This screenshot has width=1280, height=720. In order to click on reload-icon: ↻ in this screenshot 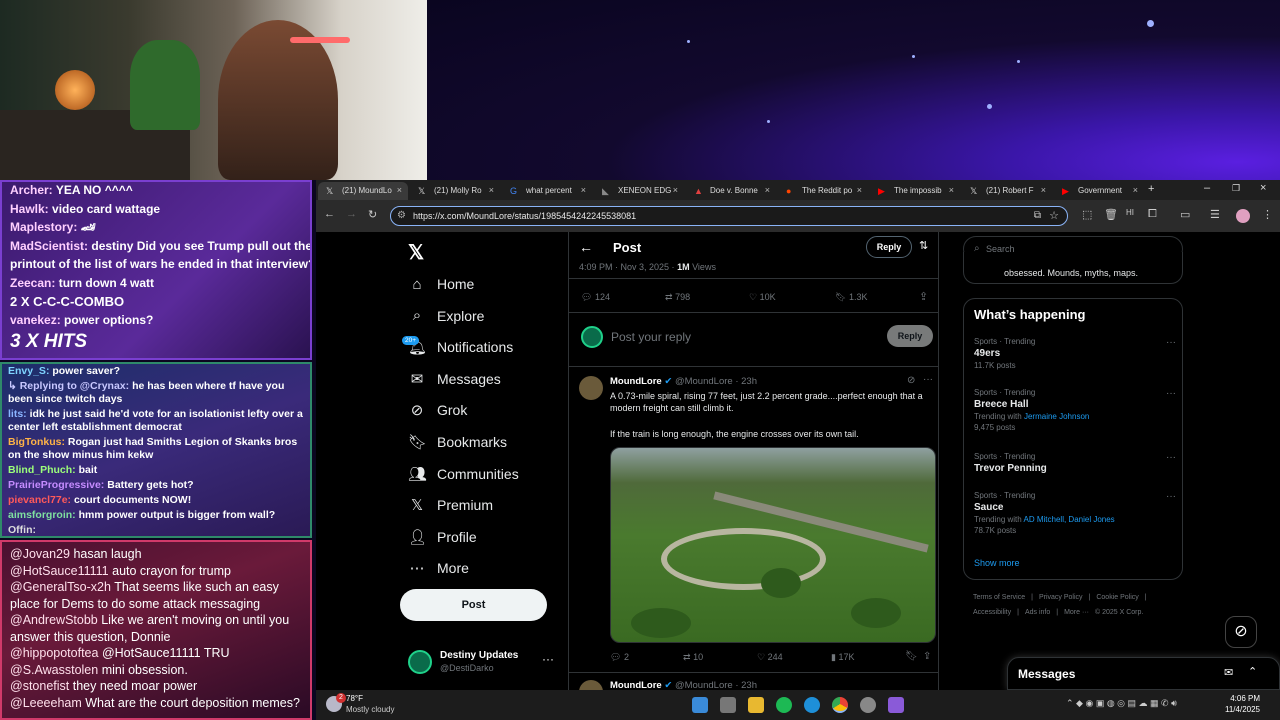, I will do `click(372, 214)`.